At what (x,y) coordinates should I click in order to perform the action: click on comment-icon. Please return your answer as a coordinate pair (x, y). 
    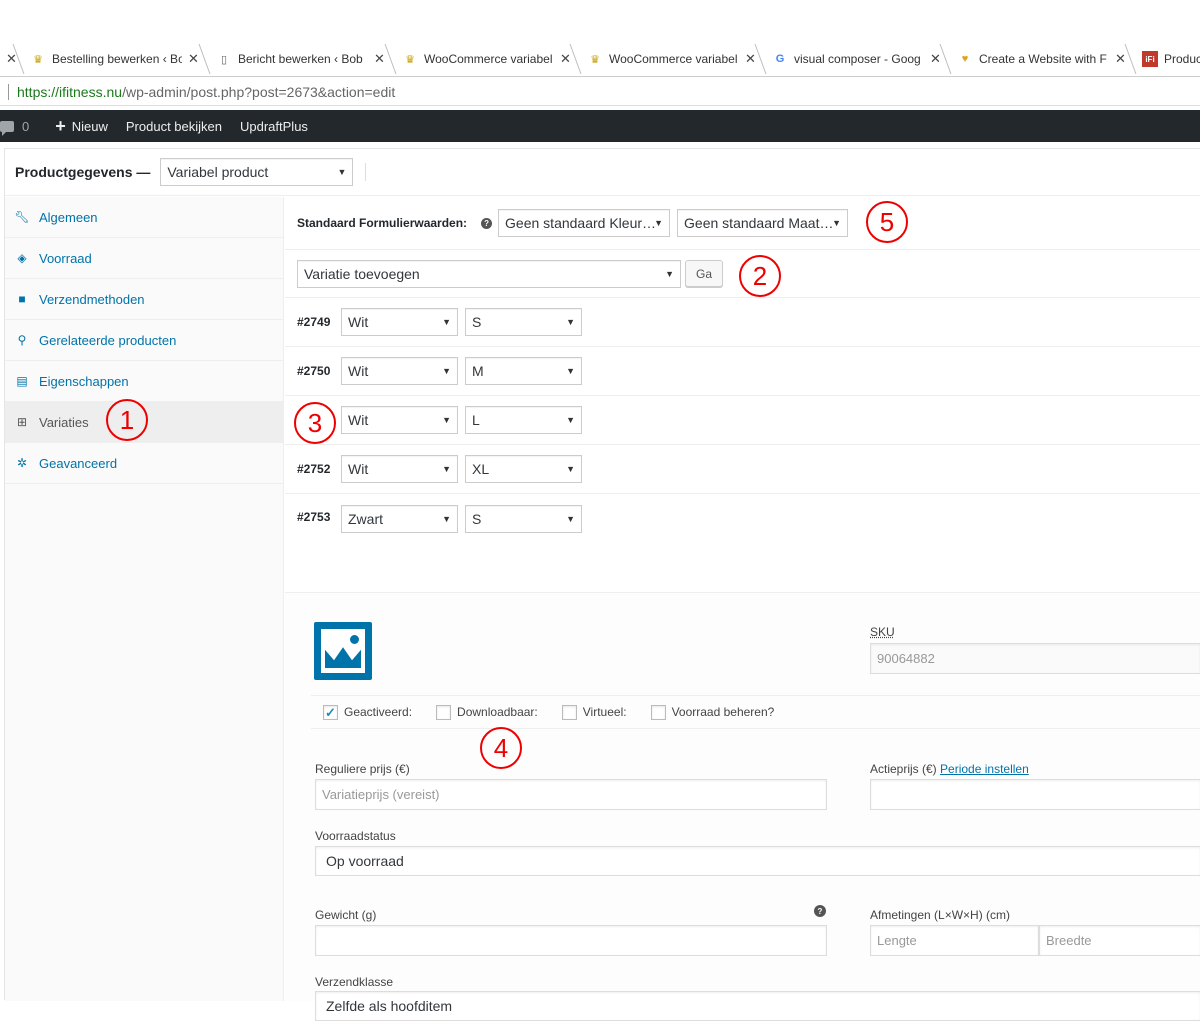
    Looking at the image, I should click on (7, 128).